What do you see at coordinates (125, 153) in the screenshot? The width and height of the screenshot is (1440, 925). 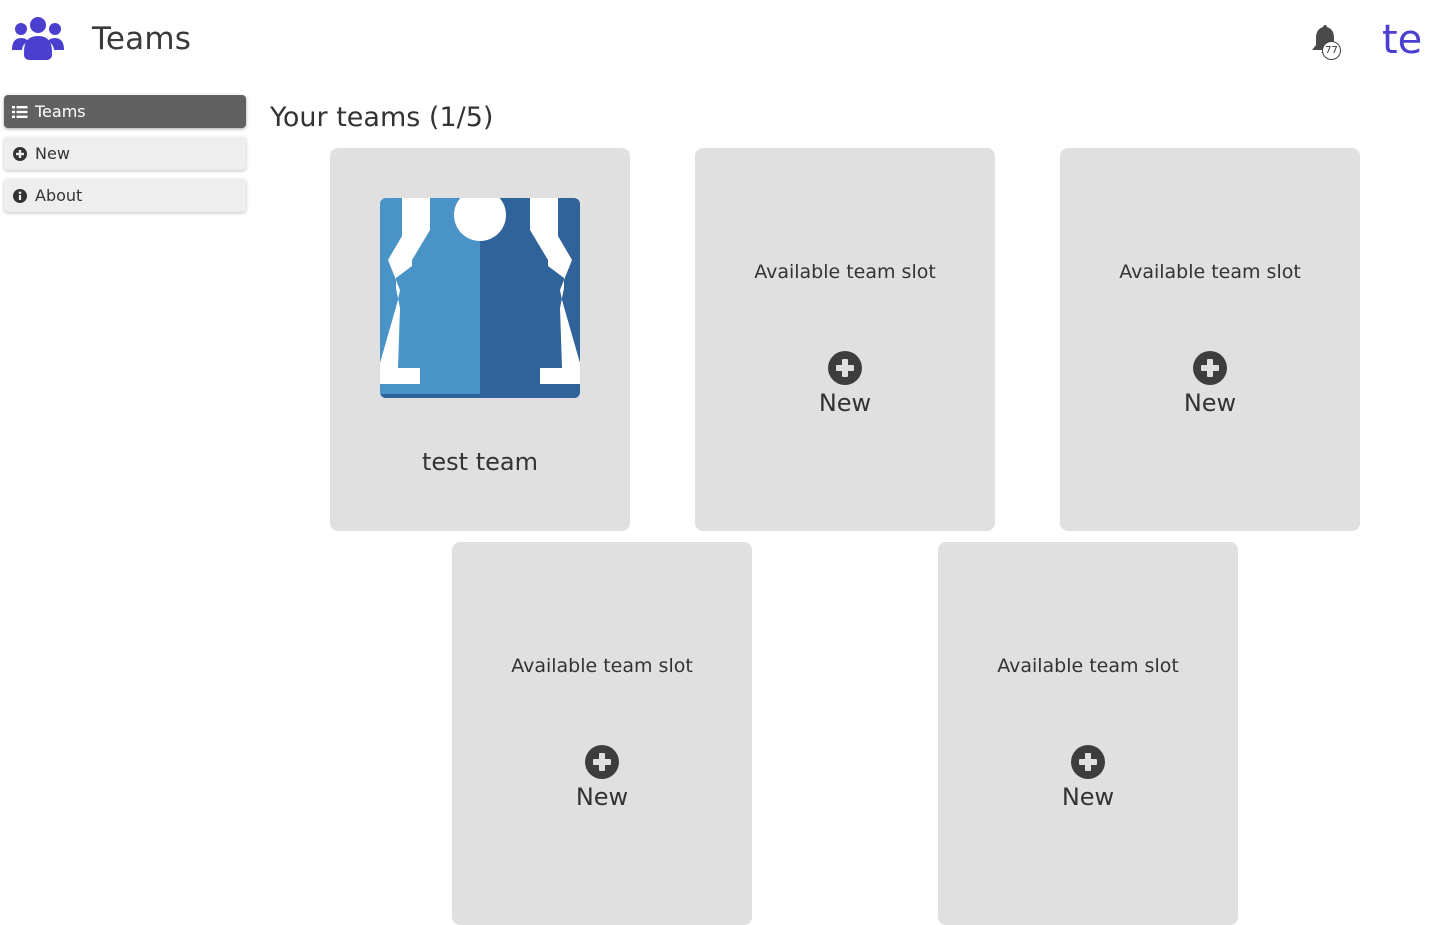 I see `sidebar-item-new: New` at bounding box center [125, 153].